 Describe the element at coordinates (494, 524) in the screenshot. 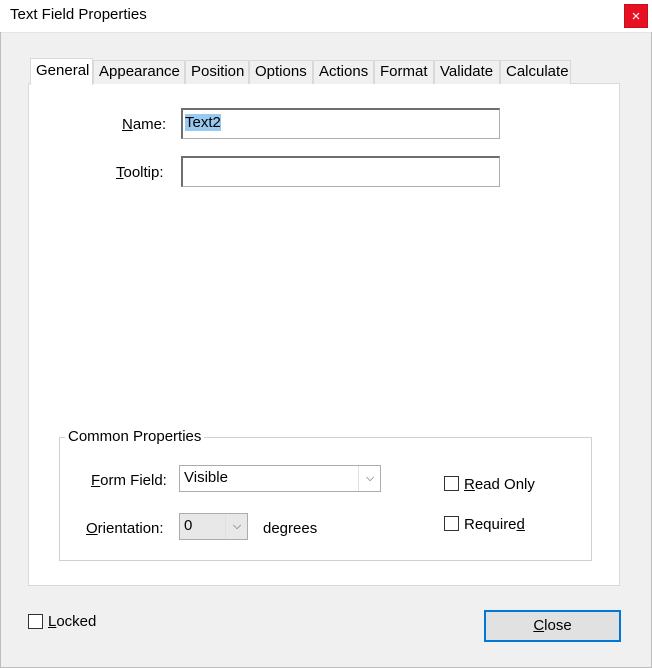

I see `required-label: Required` at that location.